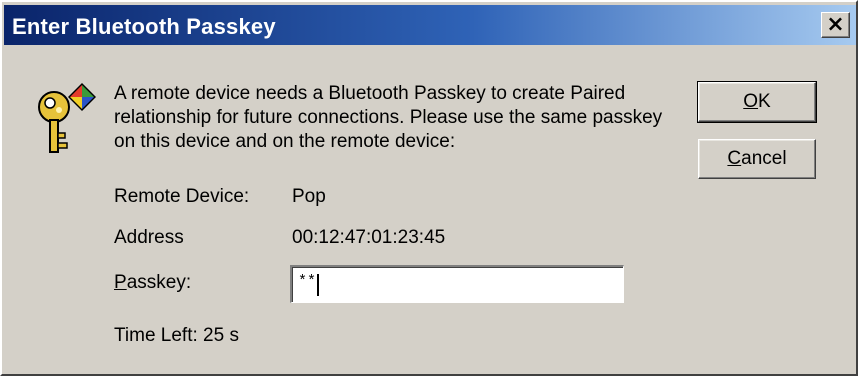  I want to click on bluetooth-key-icon, so click(67, 118).